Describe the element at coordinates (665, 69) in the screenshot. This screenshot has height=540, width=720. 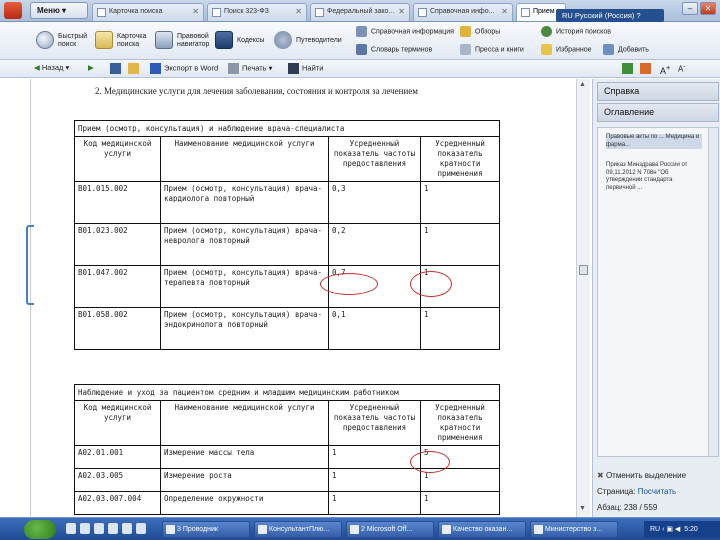
I see `font-increase-button: A+` at that location.